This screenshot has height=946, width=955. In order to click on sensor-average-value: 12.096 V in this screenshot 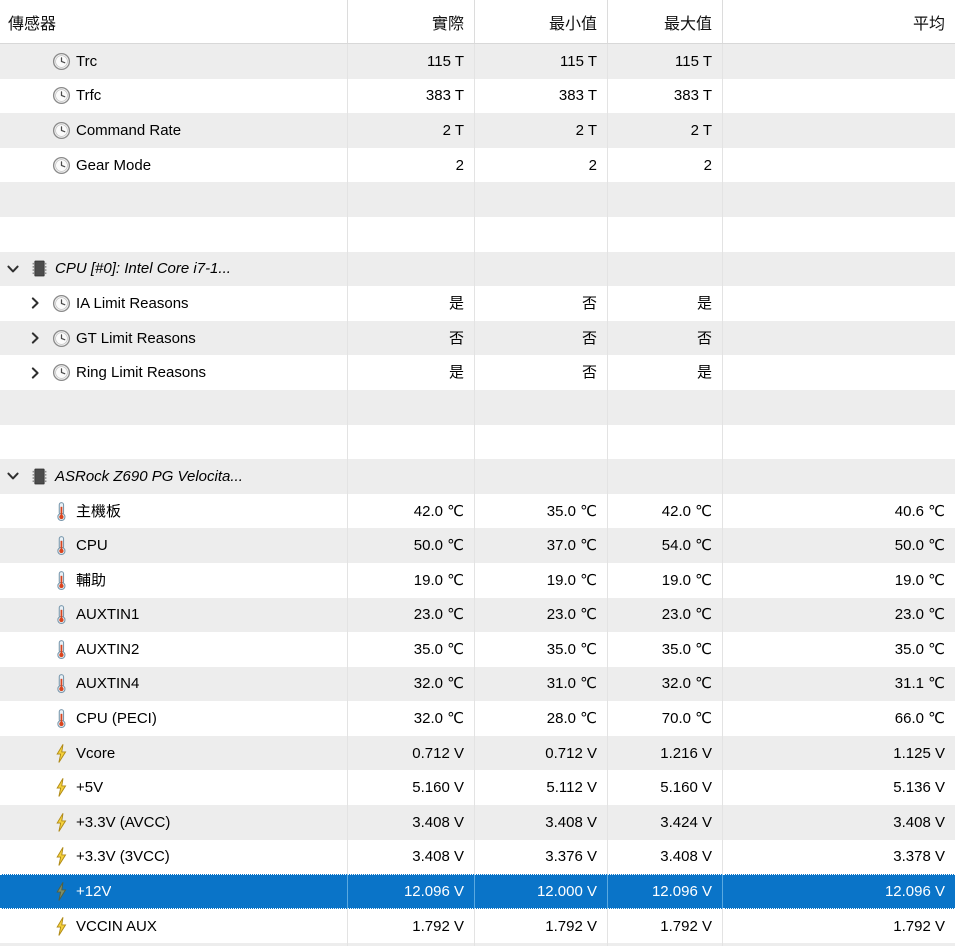, I will do `click(914, 892)`.